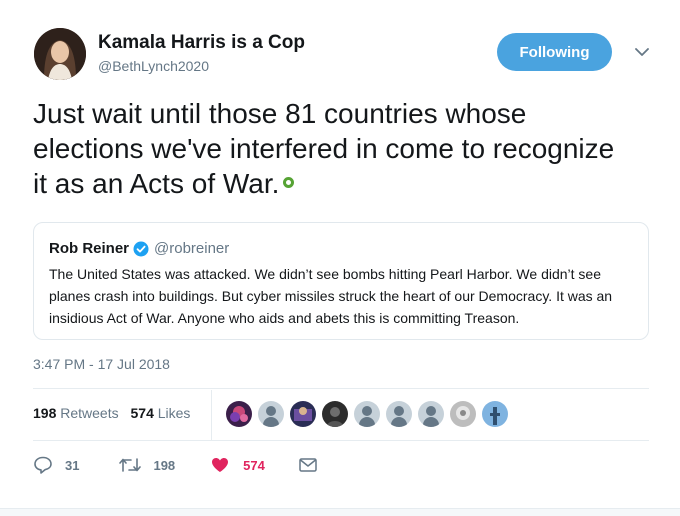 This screenshot has width=680, height=516. I want to click on retweets-label: Retweets, so click(89, 413).